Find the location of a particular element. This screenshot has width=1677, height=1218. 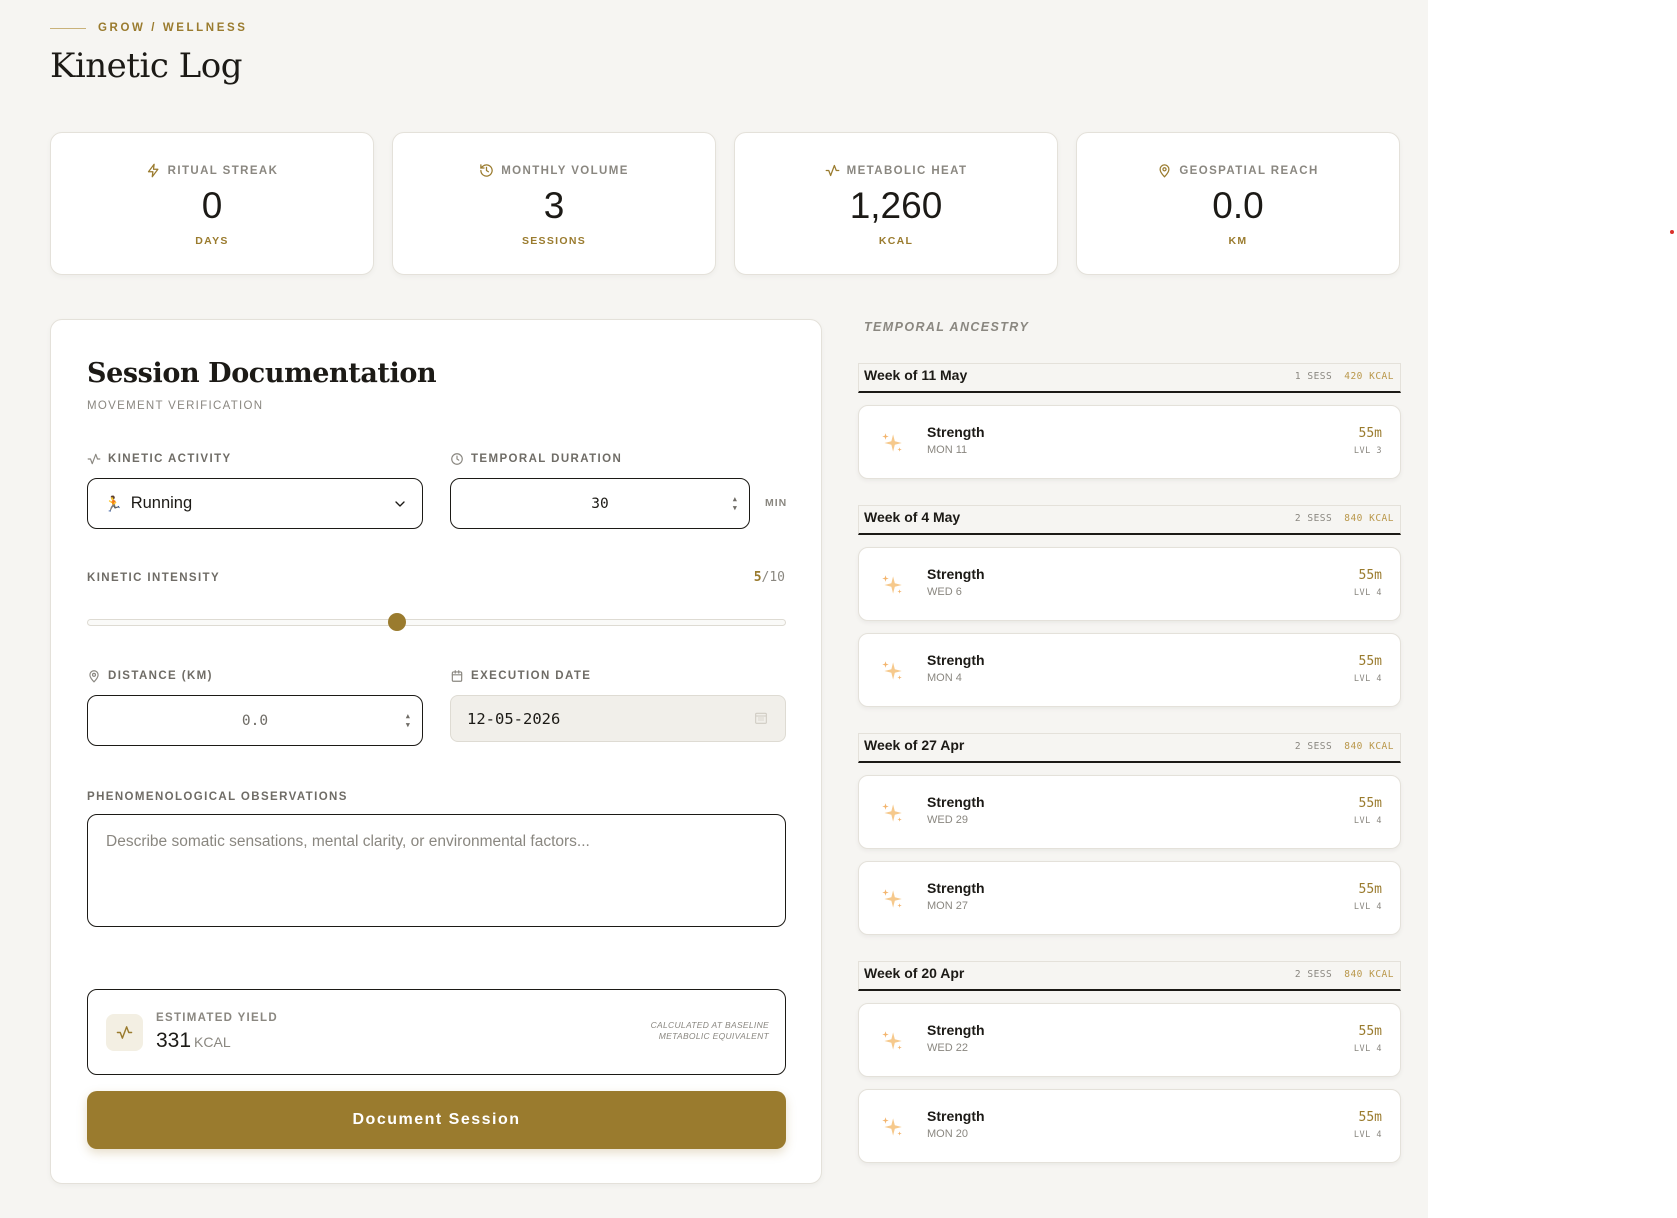

form-title: Session Documentation is located at coordinates (262, 373).